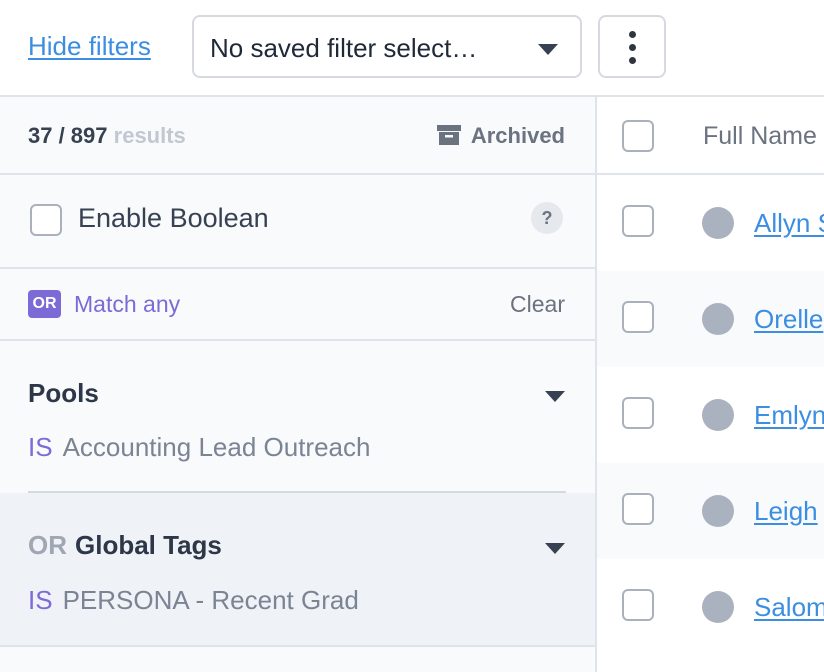 This screenshot has width=824, height=672. I want to click on table-row: Allyn S, so click(710, 223).